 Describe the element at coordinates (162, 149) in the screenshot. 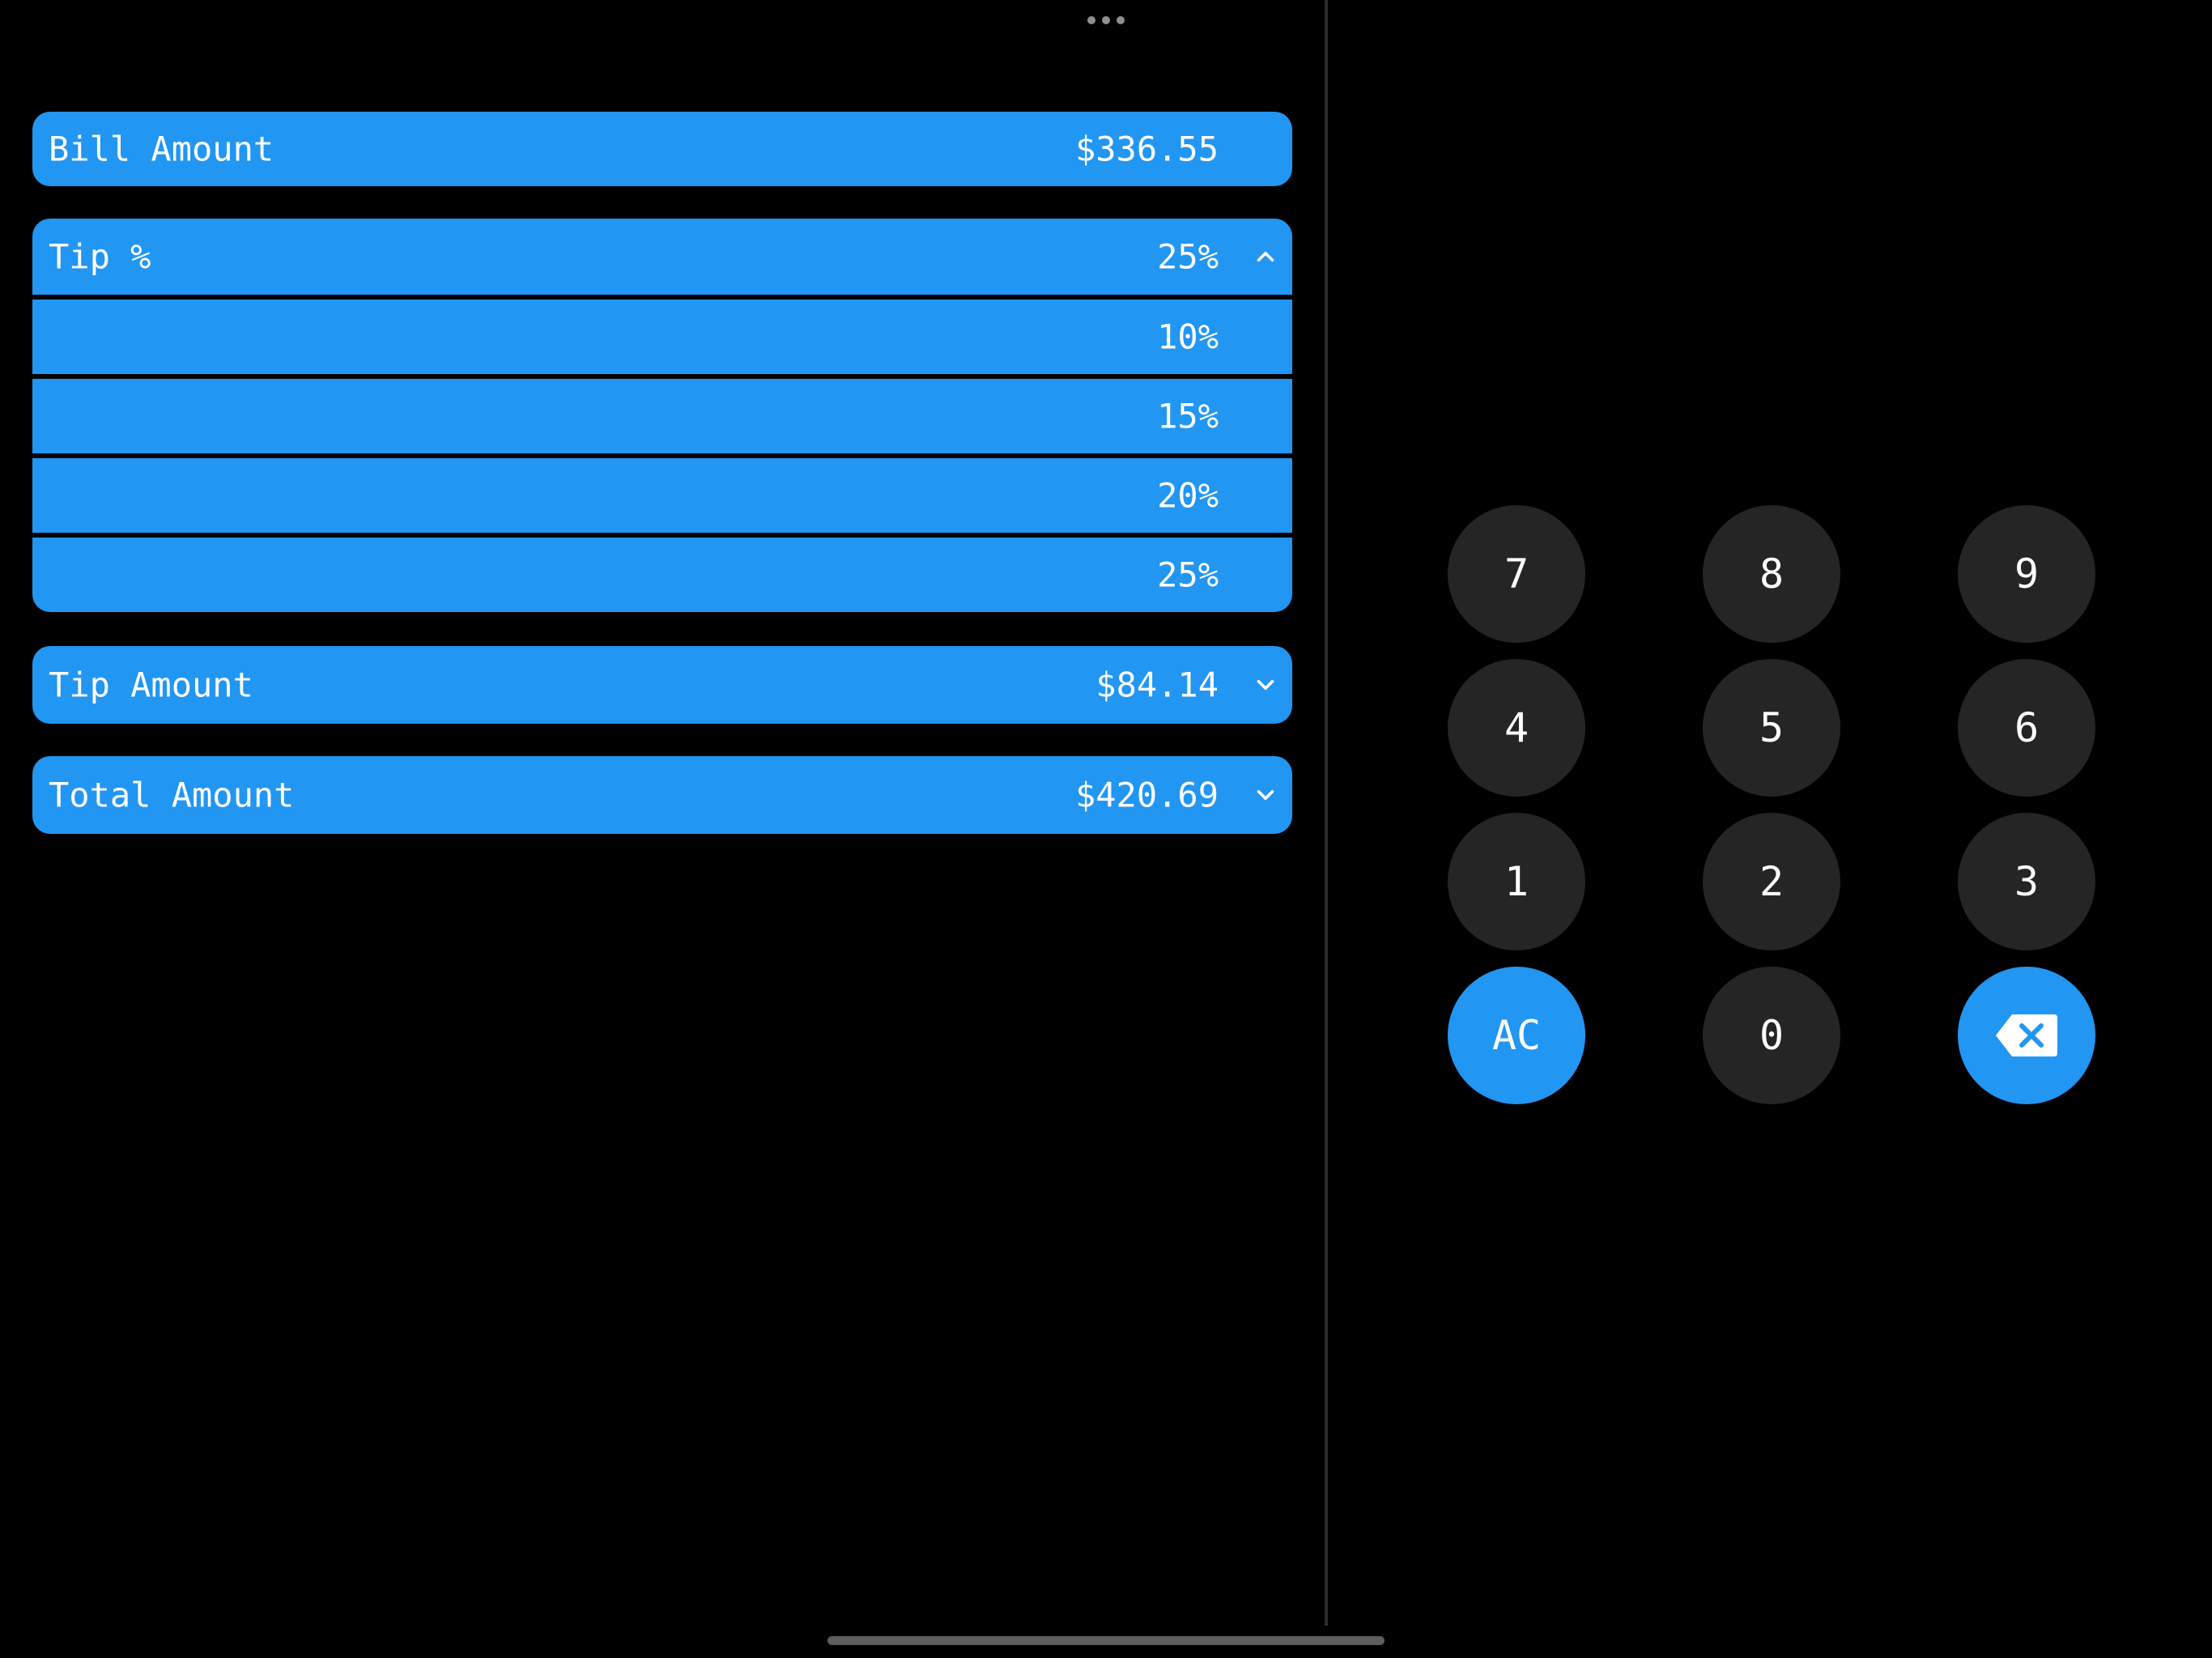

I see `bill-amount-label: Bill Amount` at that location.